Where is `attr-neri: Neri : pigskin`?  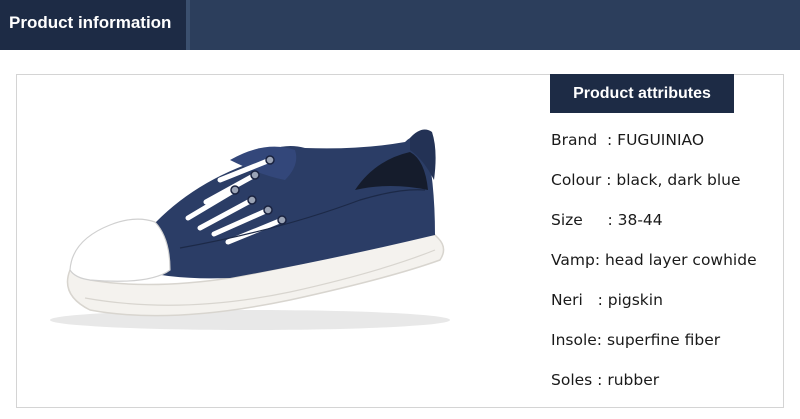
attr-neri: Neri : pigskin is located at coordinates (607, 300).